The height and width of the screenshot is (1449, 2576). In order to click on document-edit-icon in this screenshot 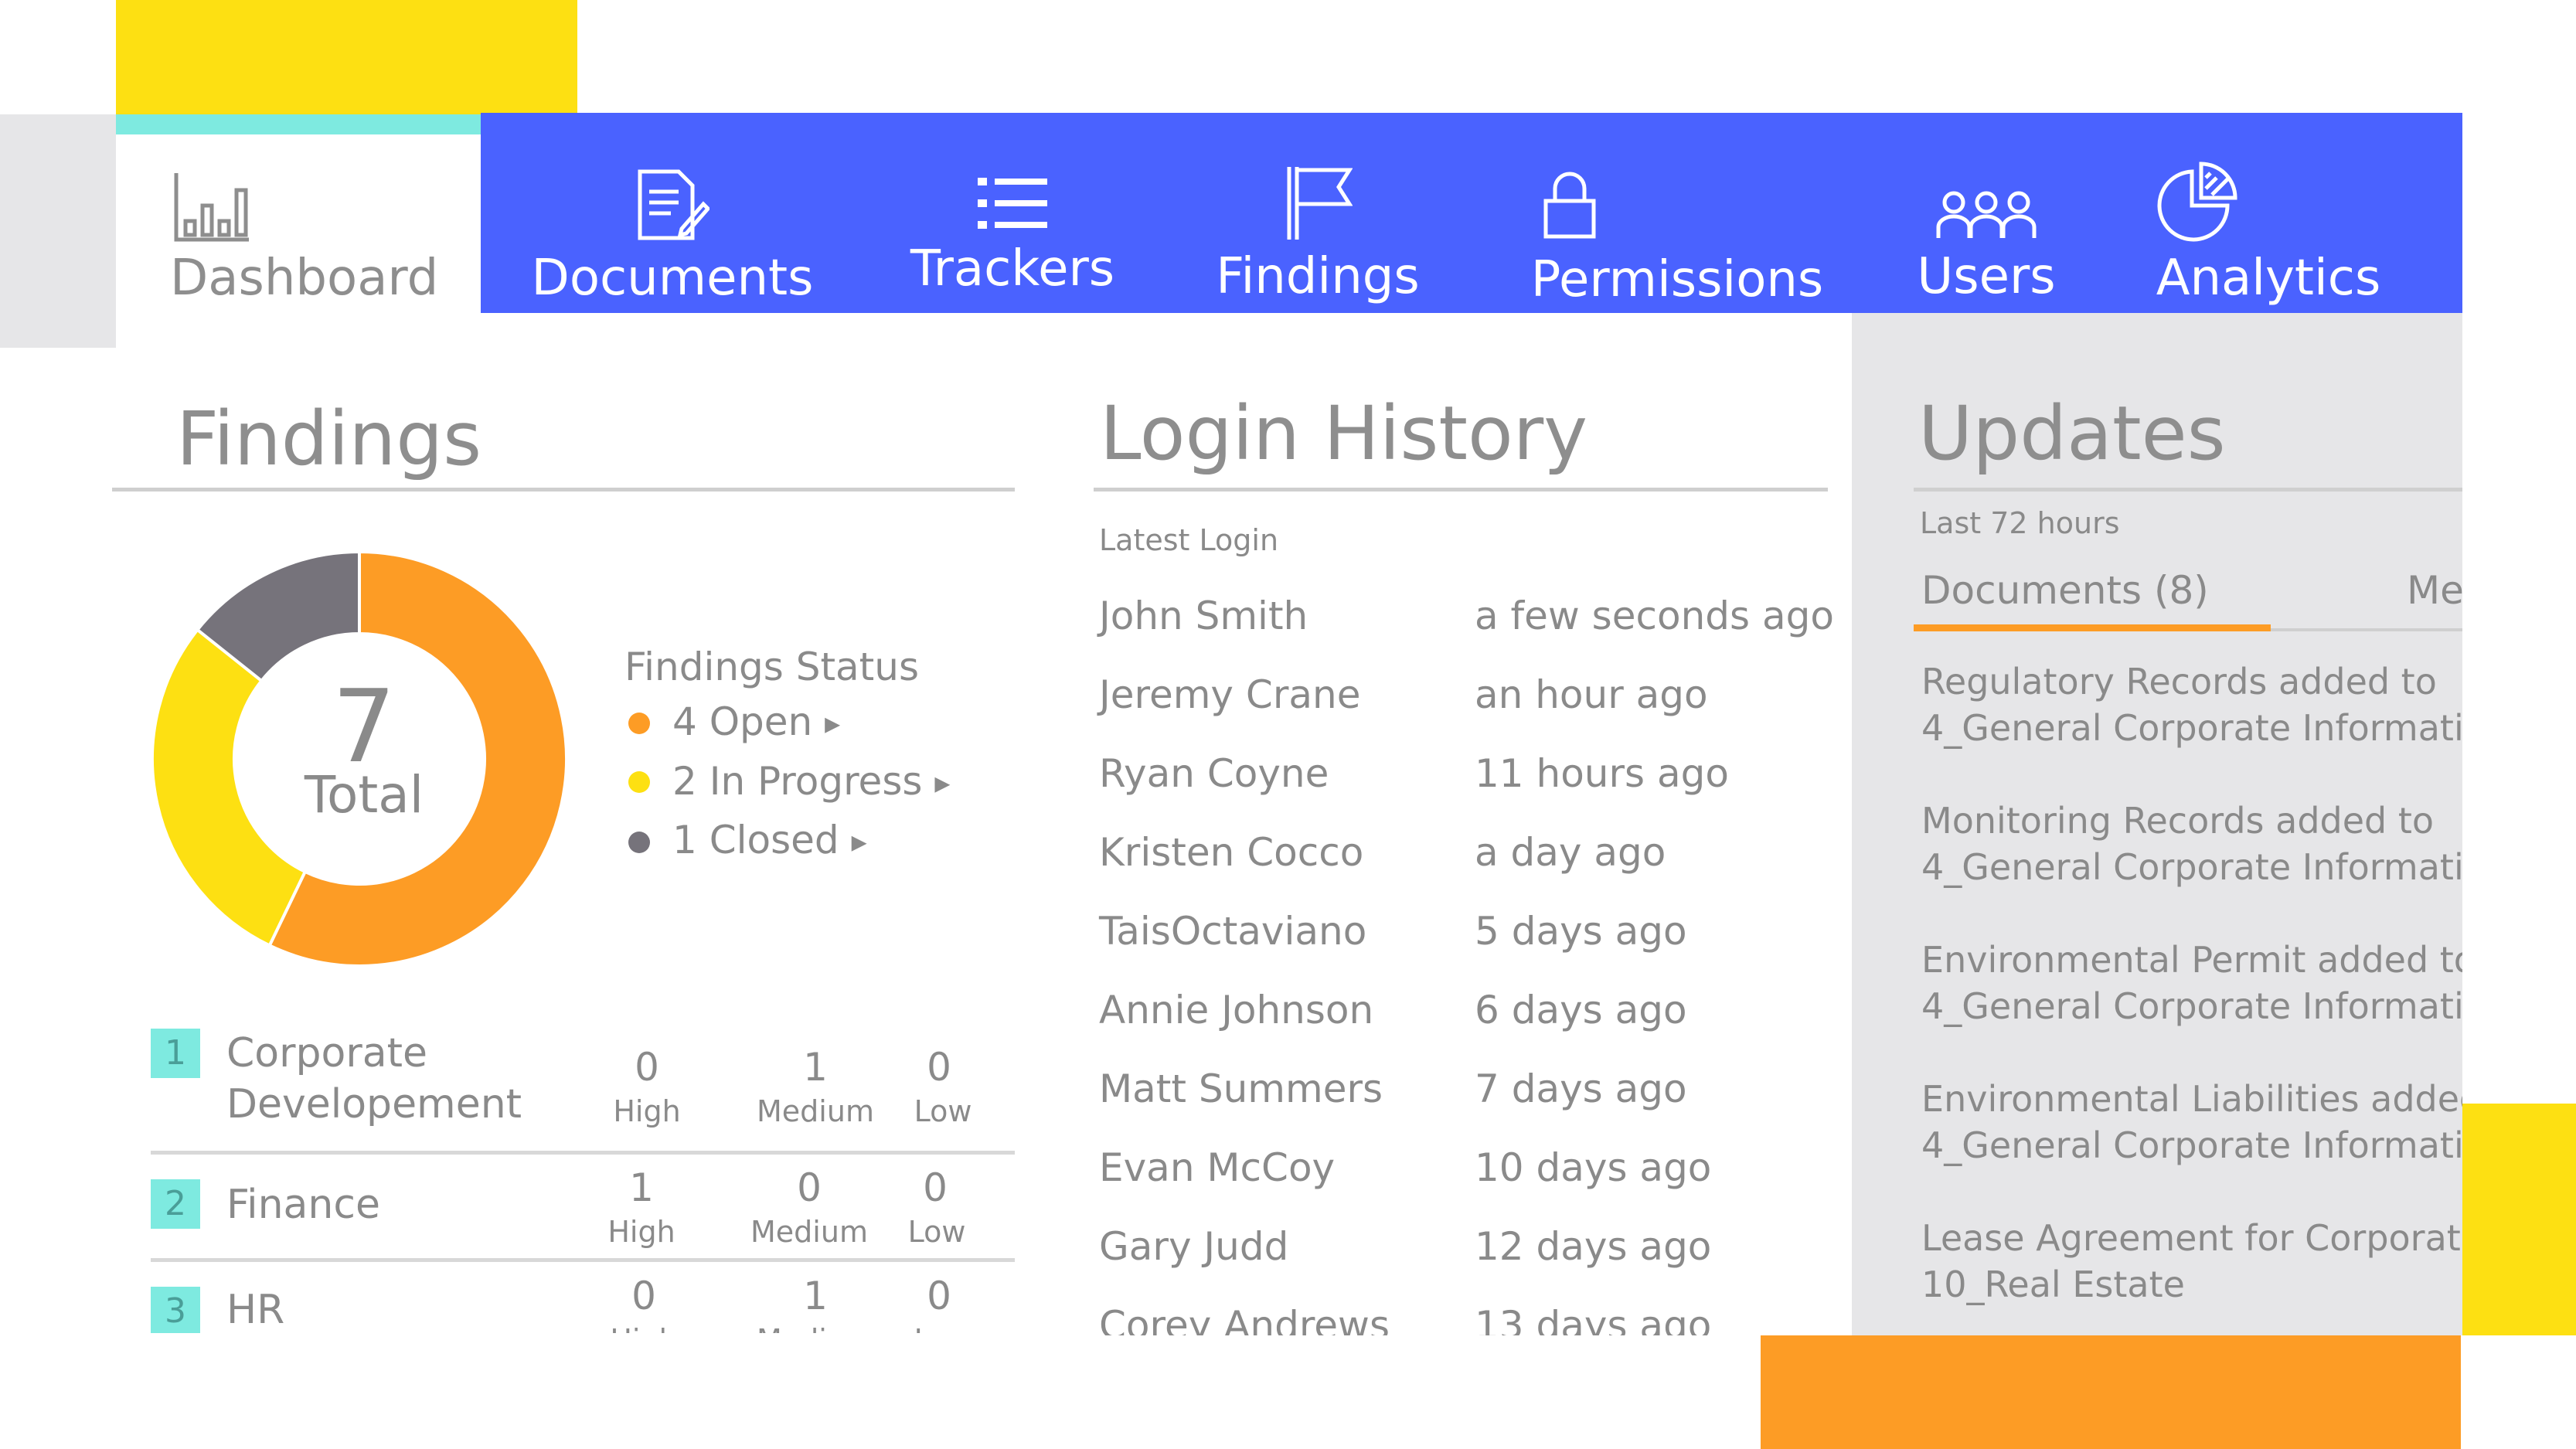, I will do `click(674, 205)`.